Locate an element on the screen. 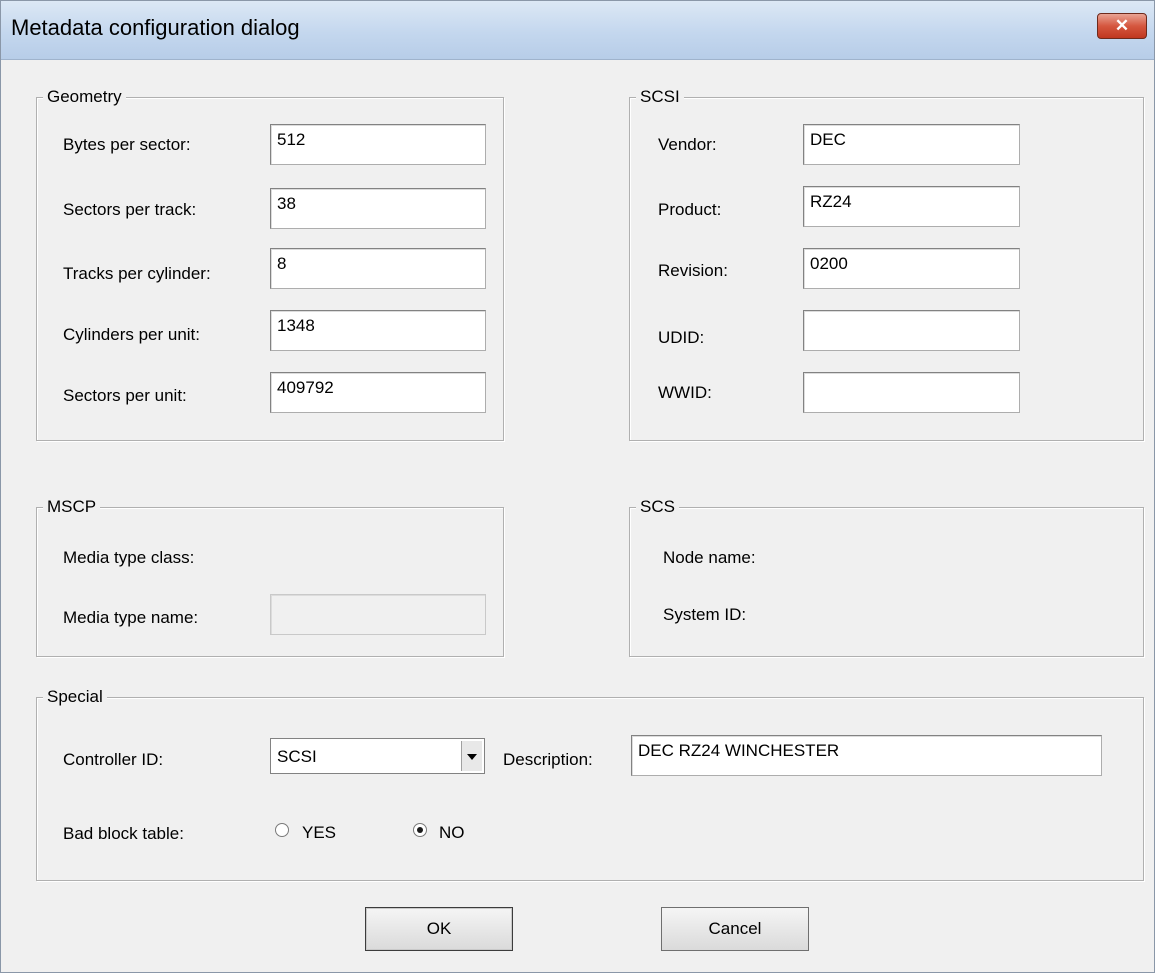  dialog-title: Metadata configuration dialog is located at coordinates (155, 27).